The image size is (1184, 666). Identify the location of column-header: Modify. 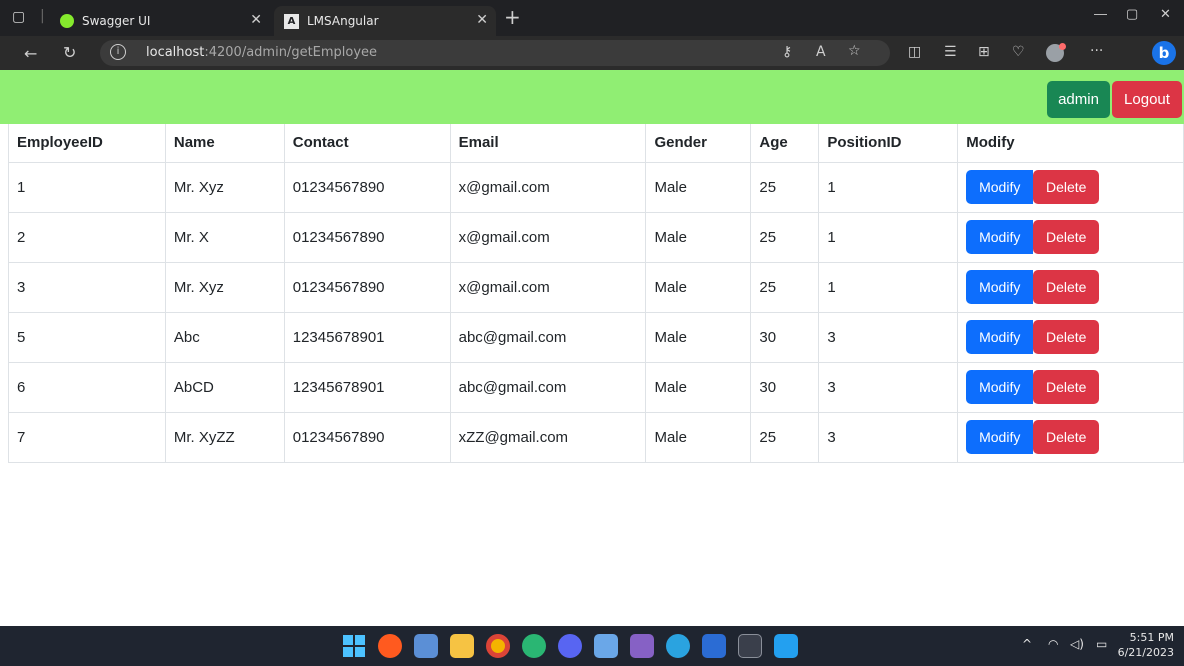
(1070, 143).